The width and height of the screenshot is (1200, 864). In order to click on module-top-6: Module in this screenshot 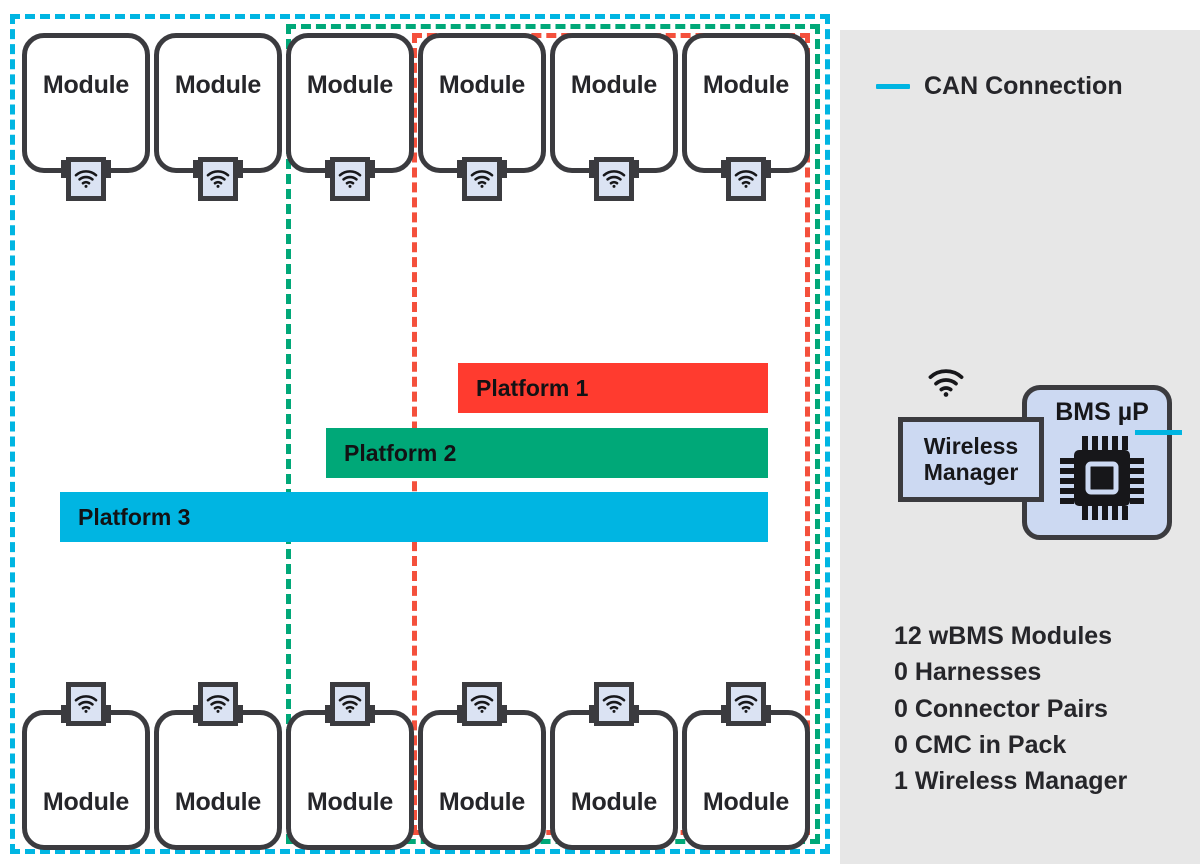, I will do `click(746, 117)`.